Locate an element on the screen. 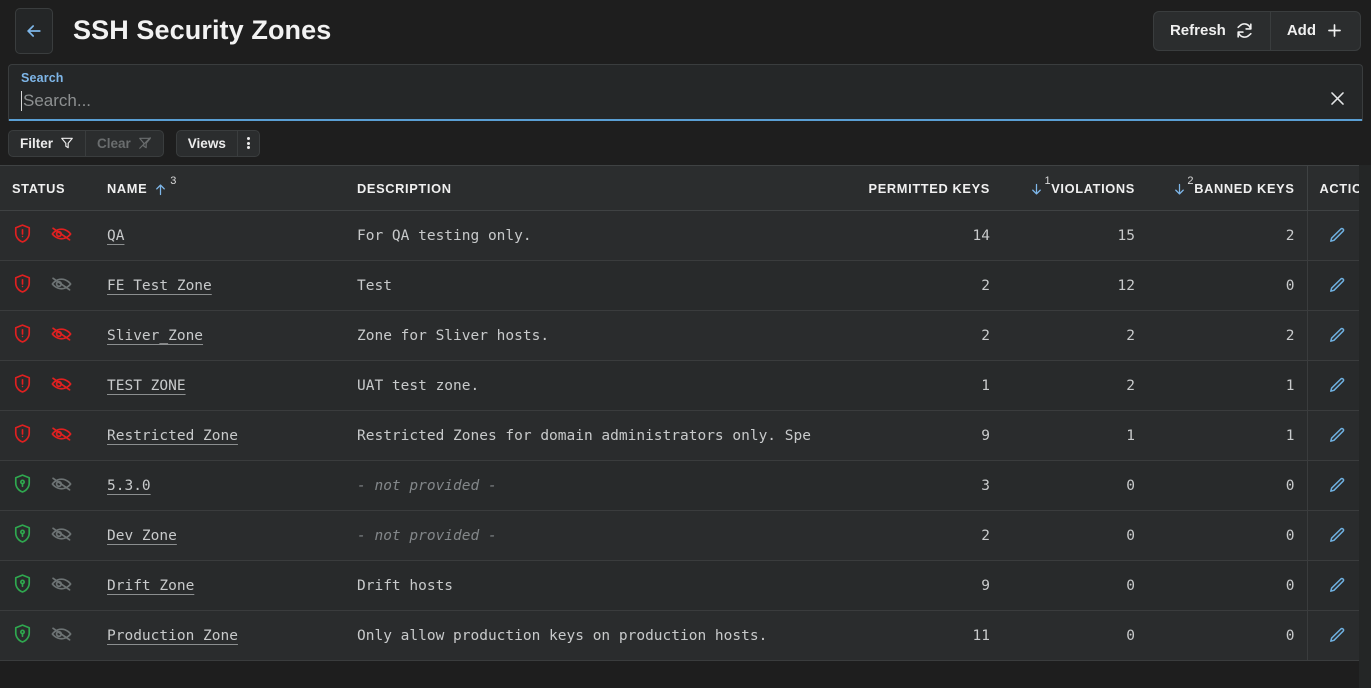  cell-violations: 15 is located at coordinates (1074, 235).